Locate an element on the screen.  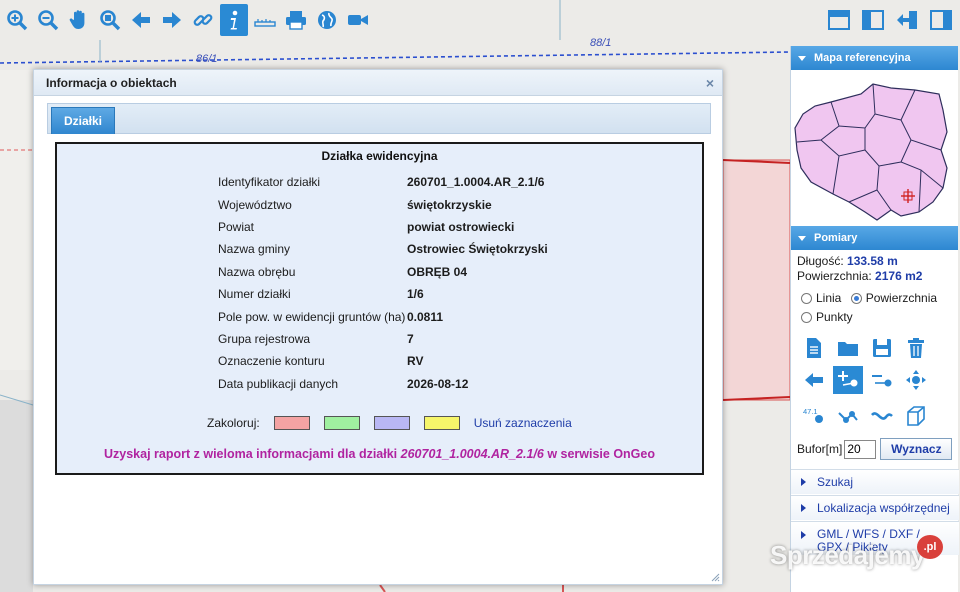
resize-grip-icon is located at coordinates (715, 577).